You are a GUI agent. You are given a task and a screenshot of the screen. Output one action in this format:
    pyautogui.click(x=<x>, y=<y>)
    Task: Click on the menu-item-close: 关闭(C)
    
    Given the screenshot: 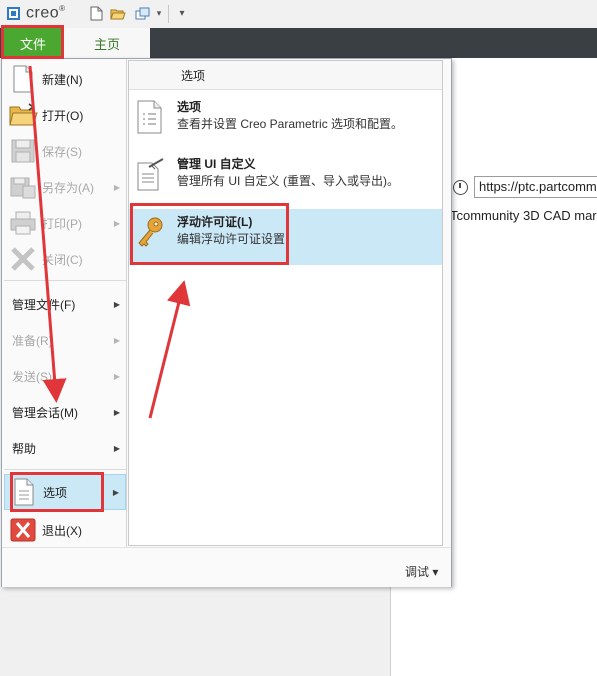 What is the action you would take?
    pyautogui.click(x=65, y=259)
    